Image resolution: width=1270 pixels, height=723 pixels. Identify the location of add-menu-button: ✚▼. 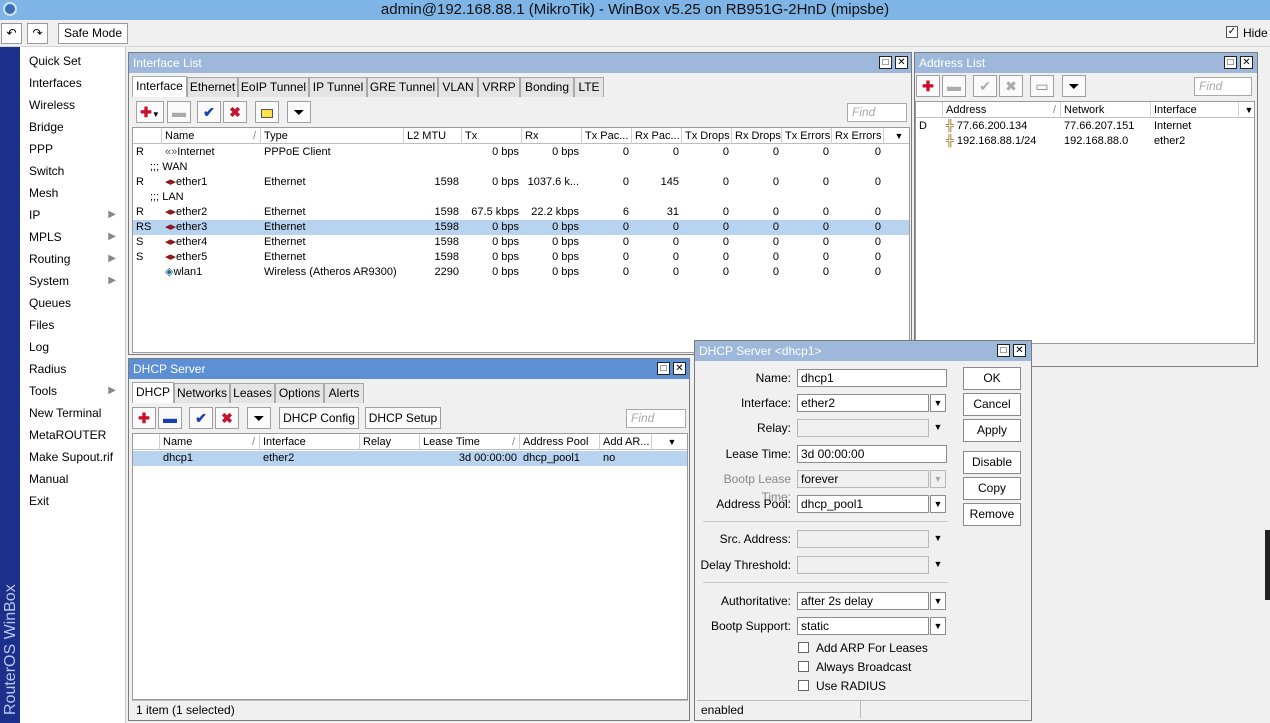
(150, 112).